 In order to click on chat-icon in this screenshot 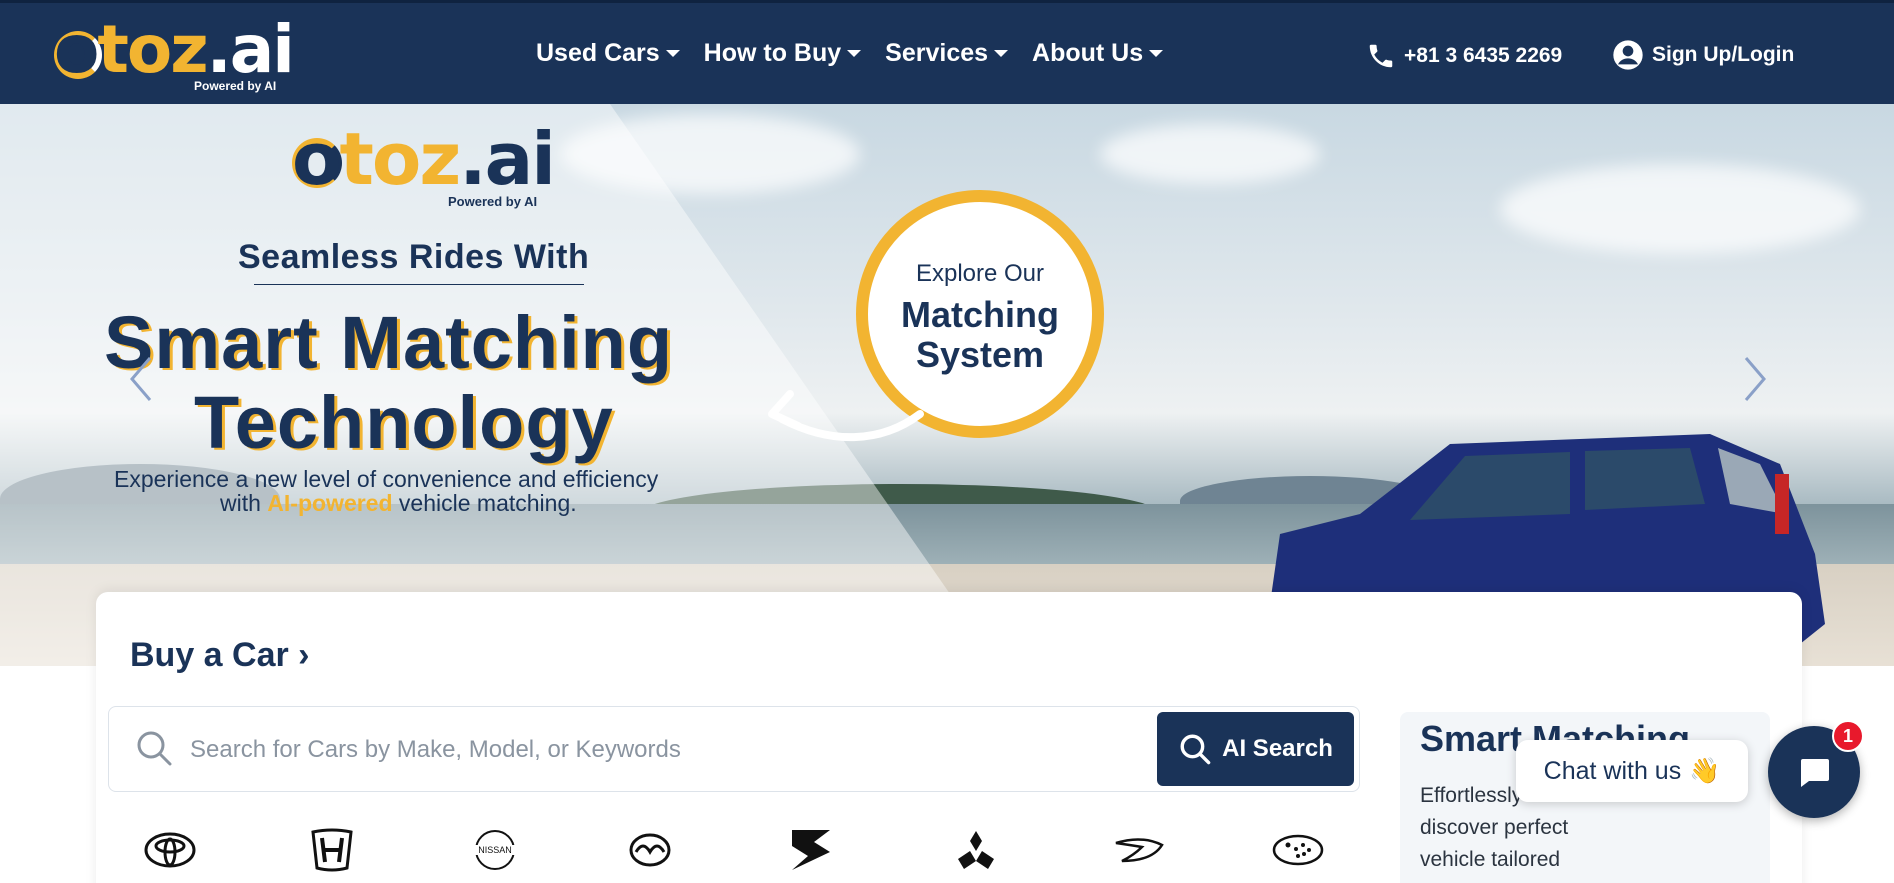, I will do `click(1815, 773)`.